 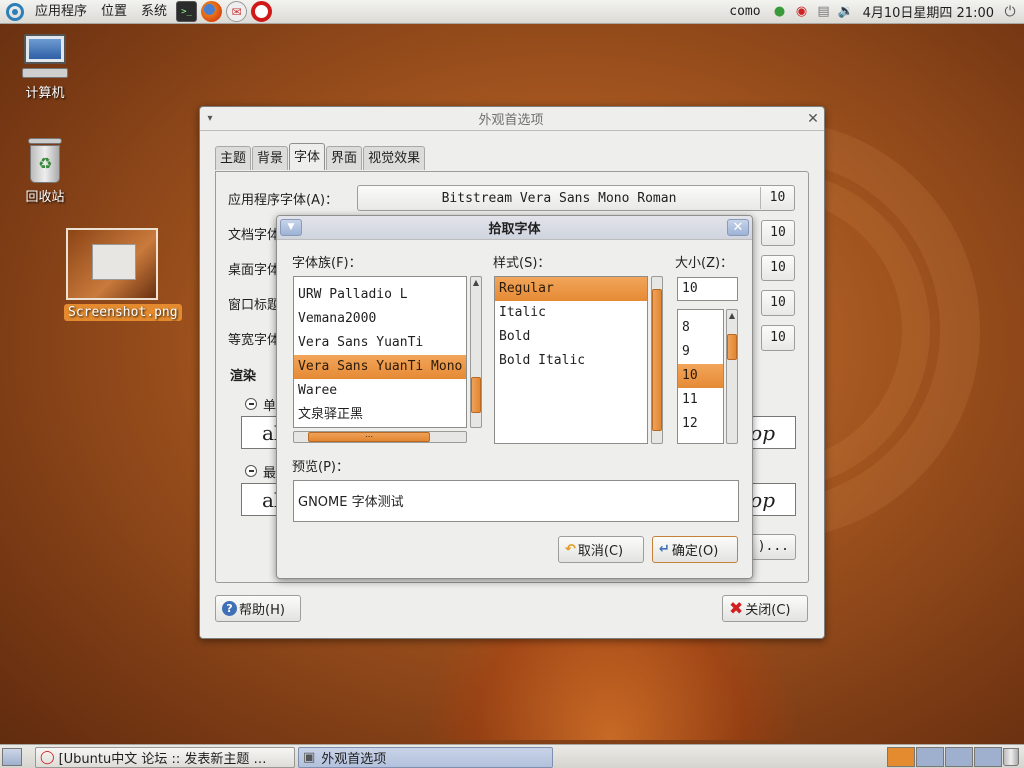 I want to click on menu-applications: 应用程序, so click(x=61, y=12).